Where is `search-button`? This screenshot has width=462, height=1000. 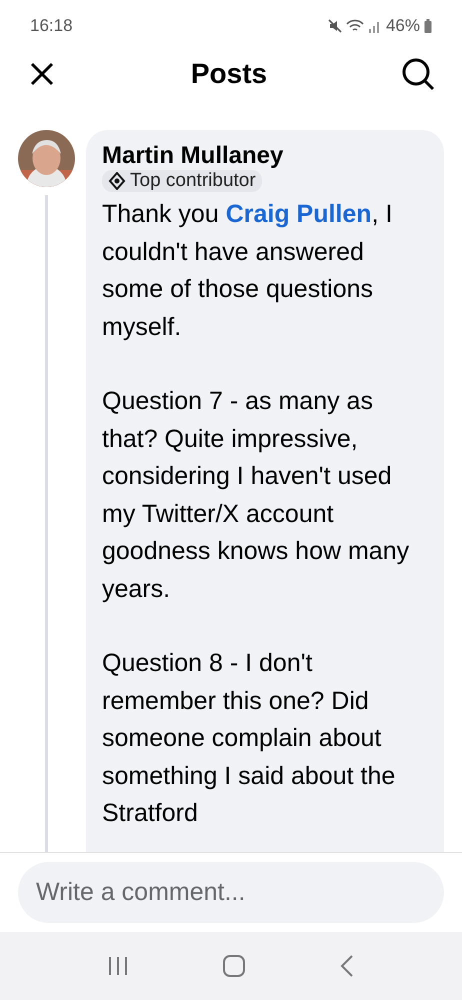 search-button is located at coordinates (418, 74).